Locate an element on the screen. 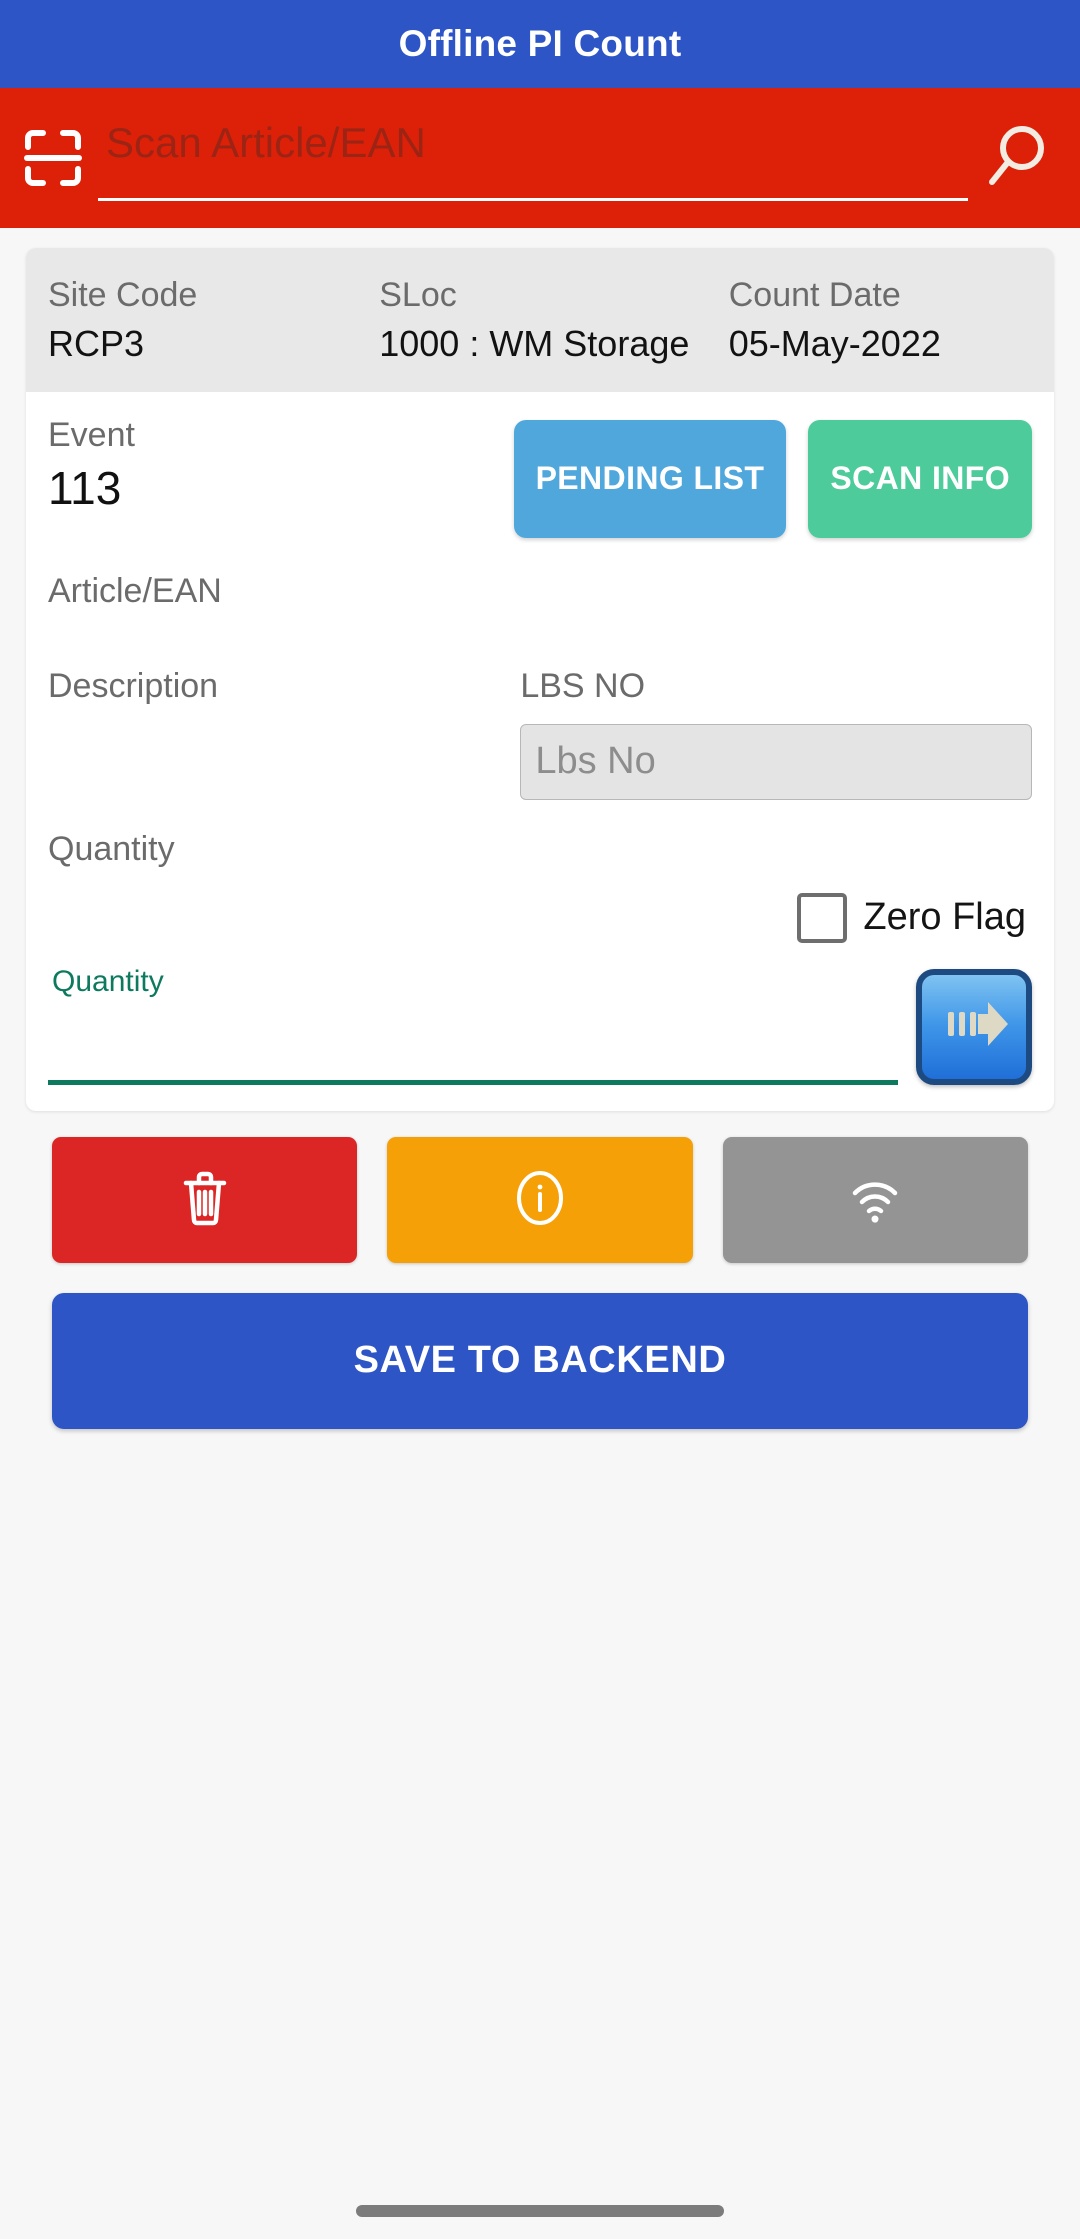 This screenshot has height=2239, width=1080. sloc-value: 1000 : WM Storage is located at coordinates (534, 343).